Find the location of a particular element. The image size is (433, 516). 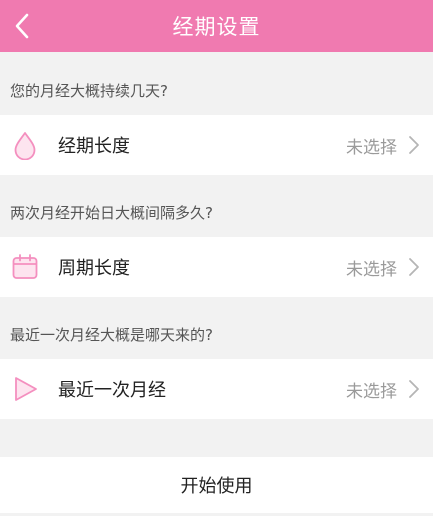

page-title: 经期设置 is located at coordinates (216, 27).